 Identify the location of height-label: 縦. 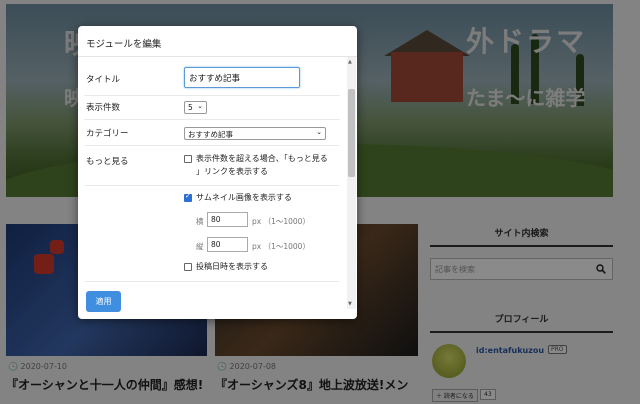
(200, 246).